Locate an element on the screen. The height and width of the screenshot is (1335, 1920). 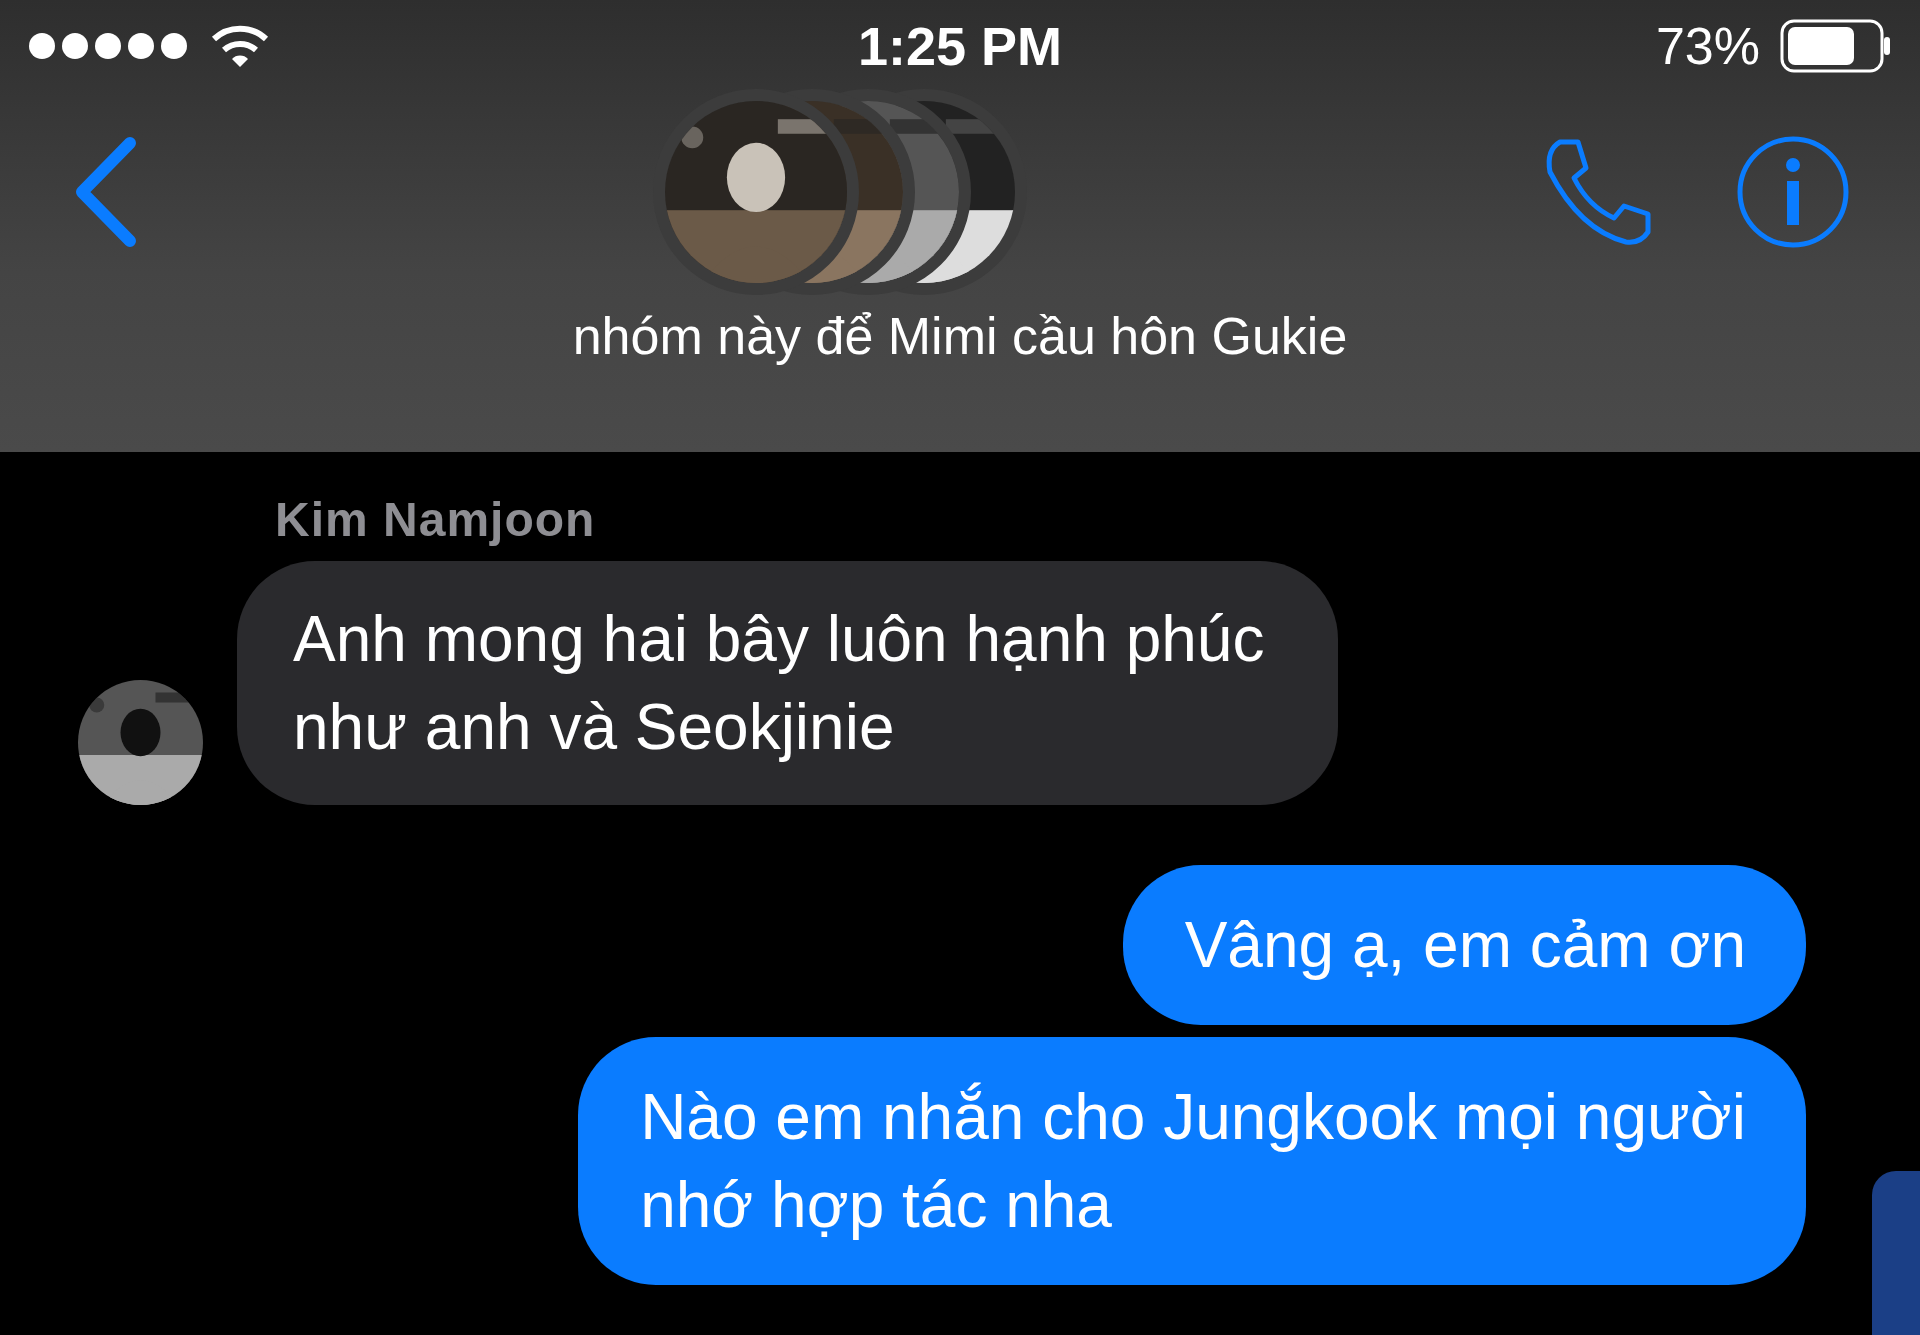
info-icon is located at coordinates (1793, 192).